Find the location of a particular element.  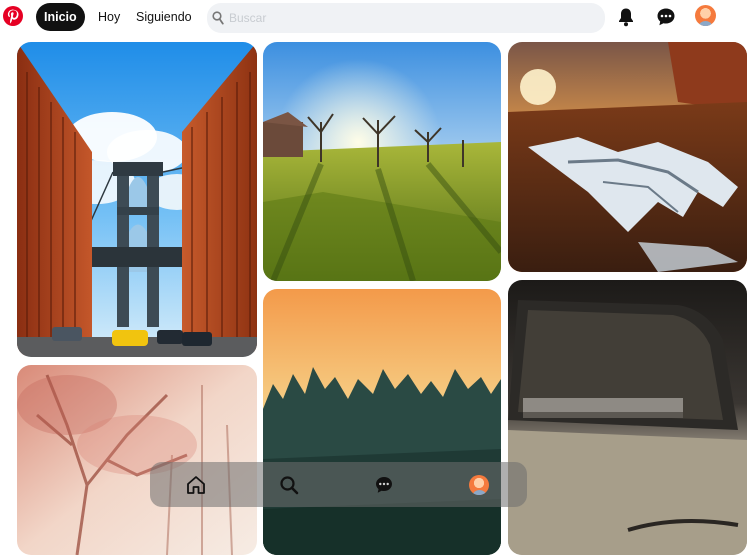

nav-following-link: Siguiendo is located at coordinates (164, 17).